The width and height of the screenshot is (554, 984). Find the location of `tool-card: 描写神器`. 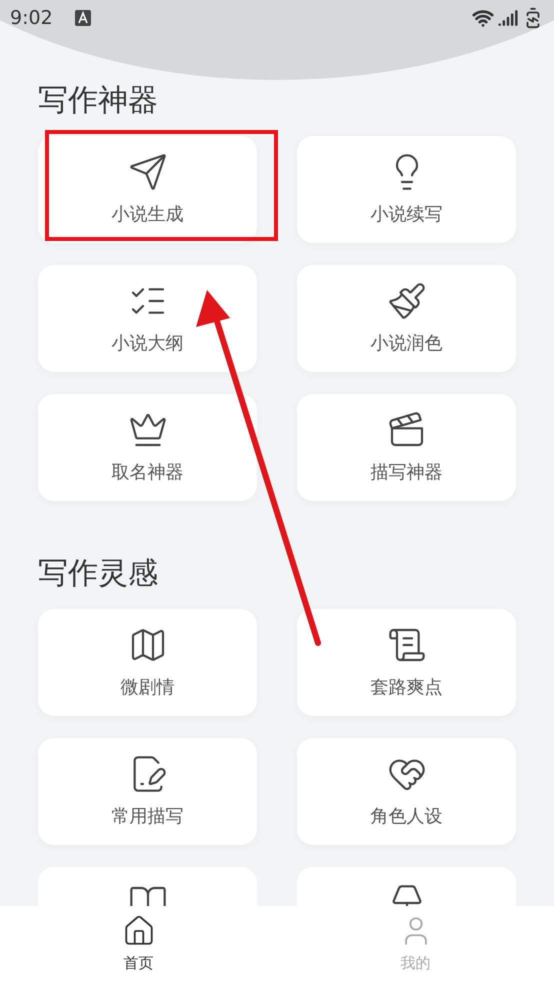

tool-card: 描写神器 is located at coordinates (406, 447).